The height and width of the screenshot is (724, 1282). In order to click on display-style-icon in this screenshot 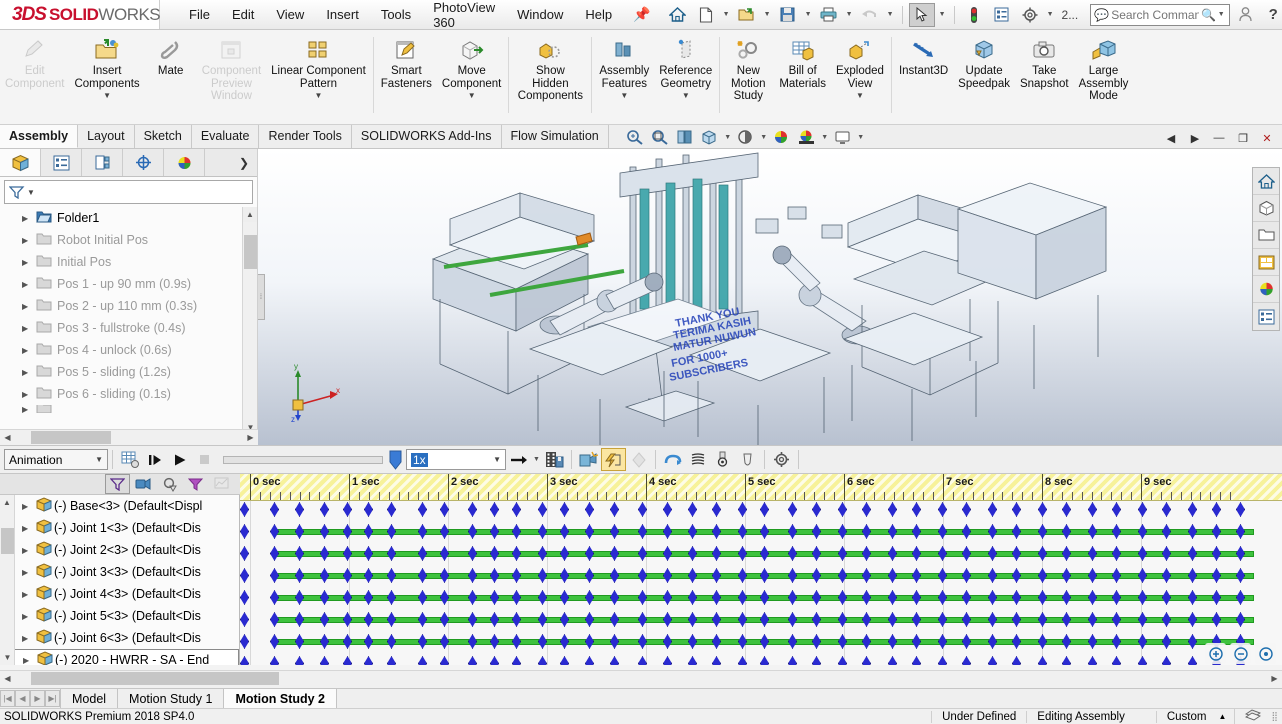, I will do `click(746, 137)`.